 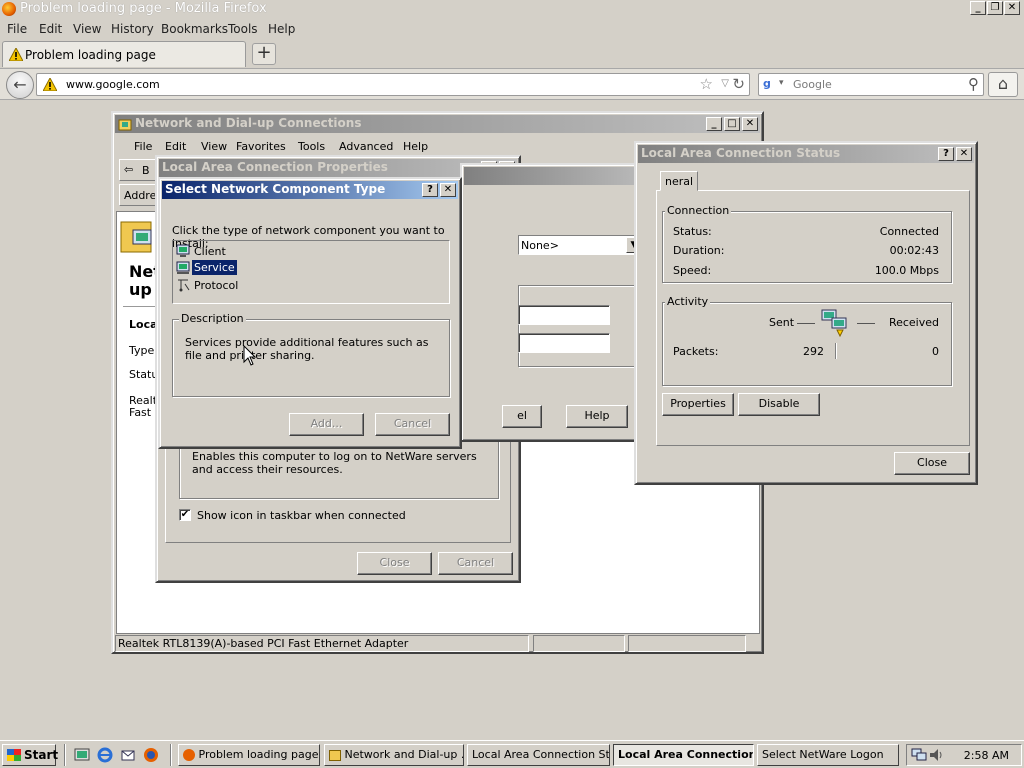 What do you see at coordinates (264, 54) in the screenshot?
I see `new-tab-button: +` at bounding box center [264, 54].